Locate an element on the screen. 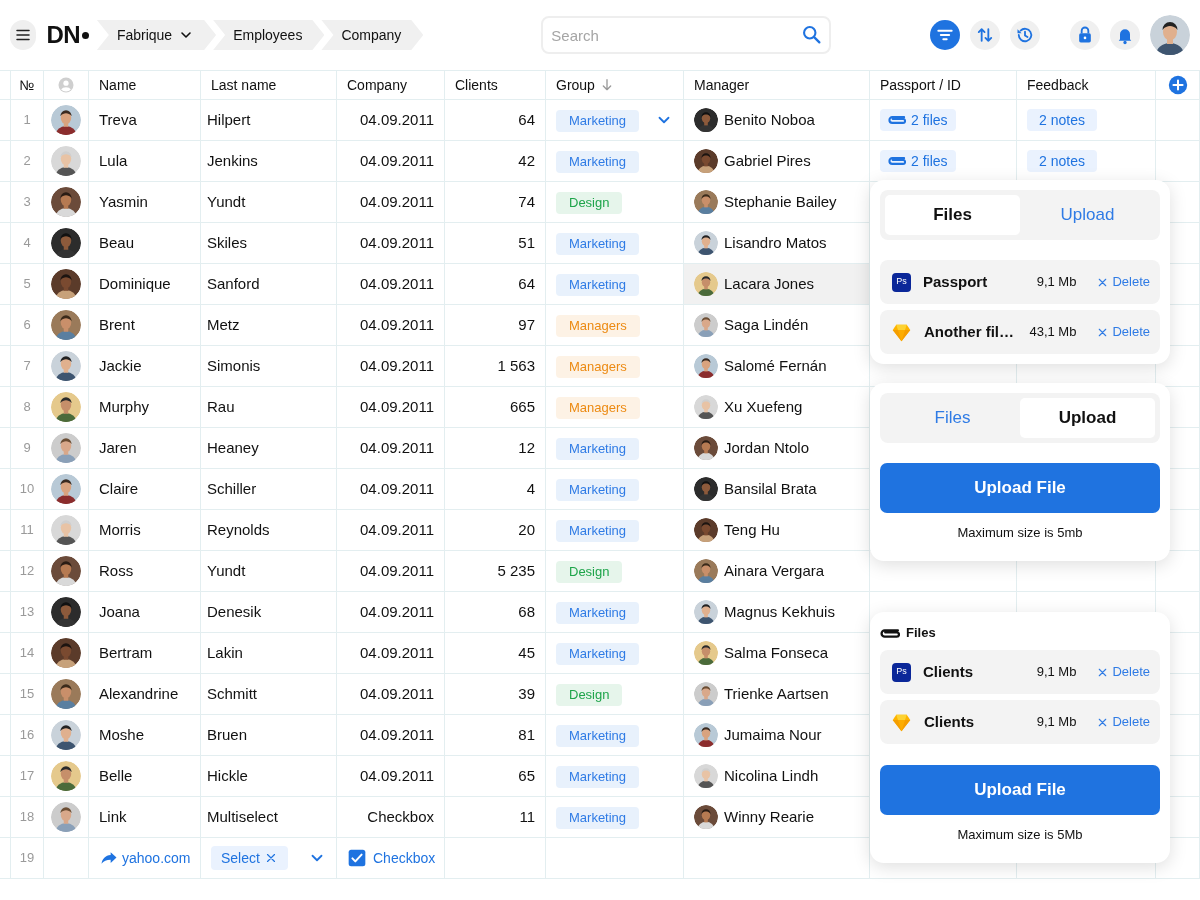 This screenshot has height=900, width=1200. table-cell-text: 5 235 is located at coordinates (516, 570).